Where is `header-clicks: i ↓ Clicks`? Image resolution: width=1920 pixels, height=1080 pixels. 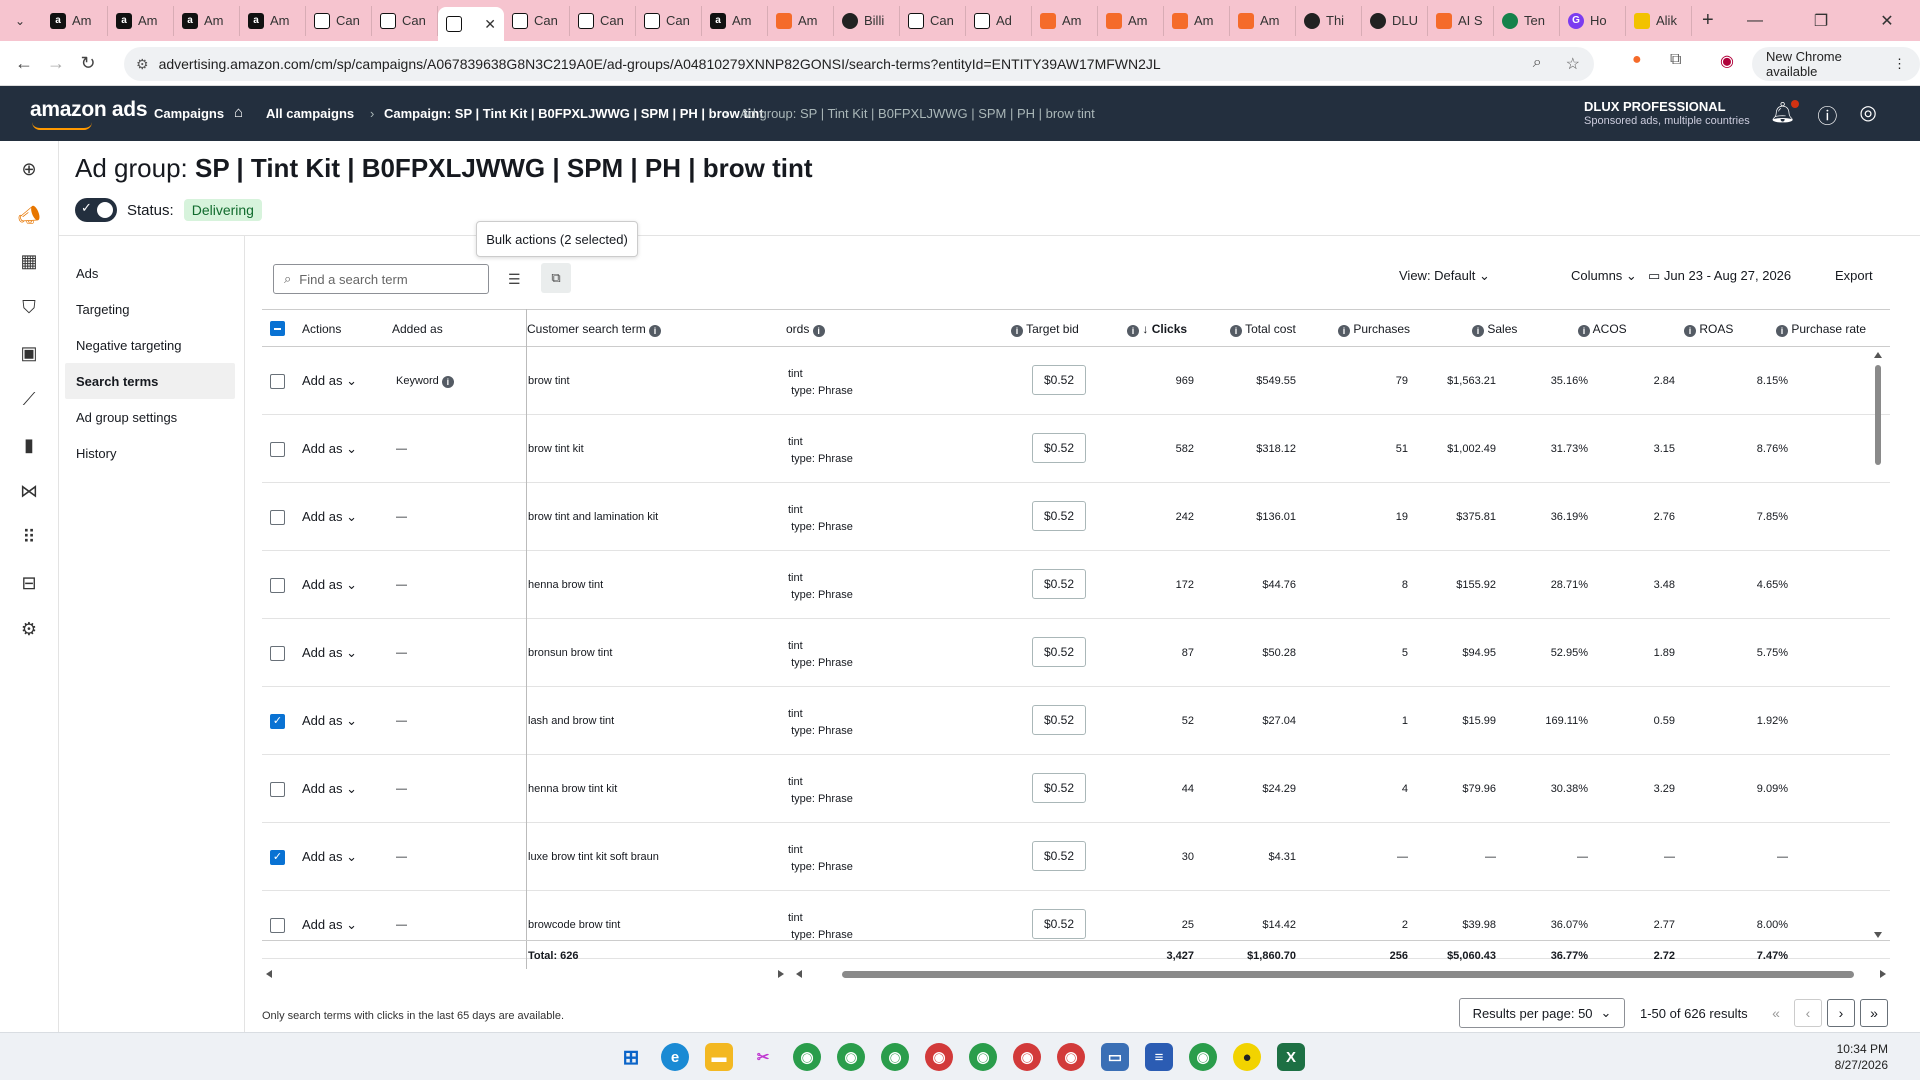 header-clicks: i ↓ Clicks is located at coordinates (1157, 329).